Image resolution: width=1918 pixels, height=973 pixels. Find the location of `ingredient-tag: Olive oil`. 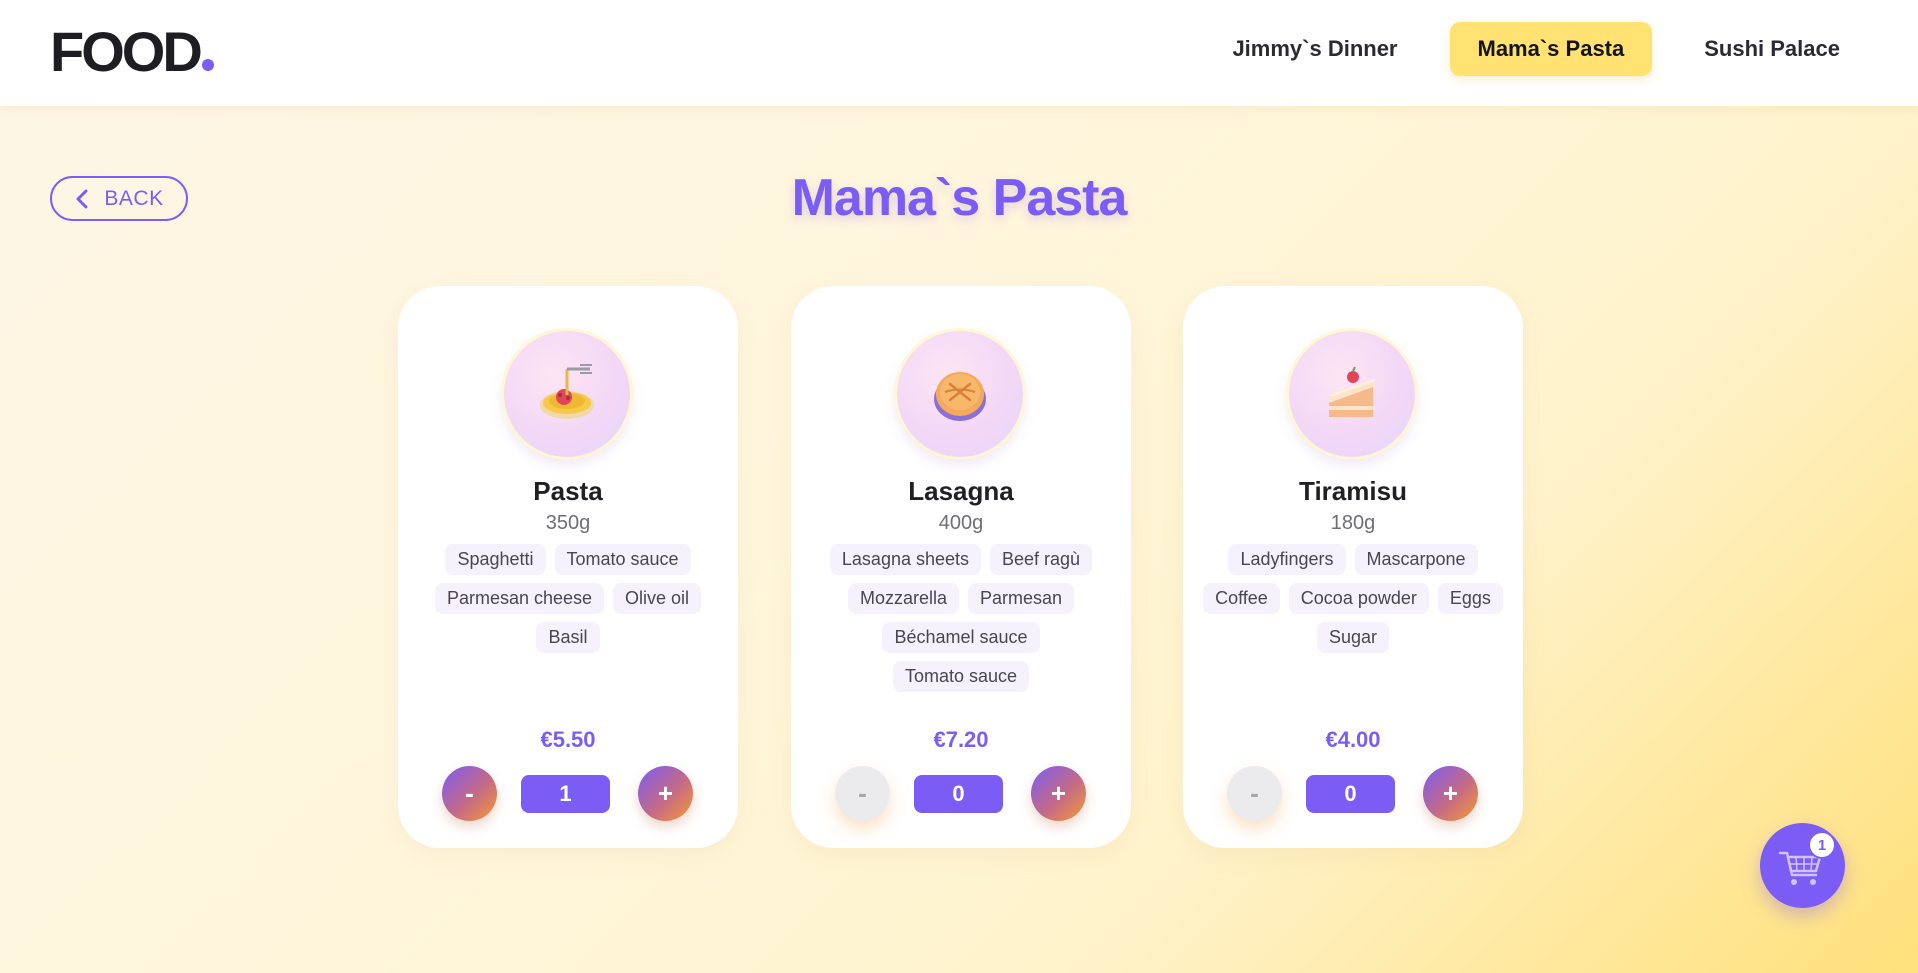

ingredient-tag: Olive oil is located at coordinates (657, 598).